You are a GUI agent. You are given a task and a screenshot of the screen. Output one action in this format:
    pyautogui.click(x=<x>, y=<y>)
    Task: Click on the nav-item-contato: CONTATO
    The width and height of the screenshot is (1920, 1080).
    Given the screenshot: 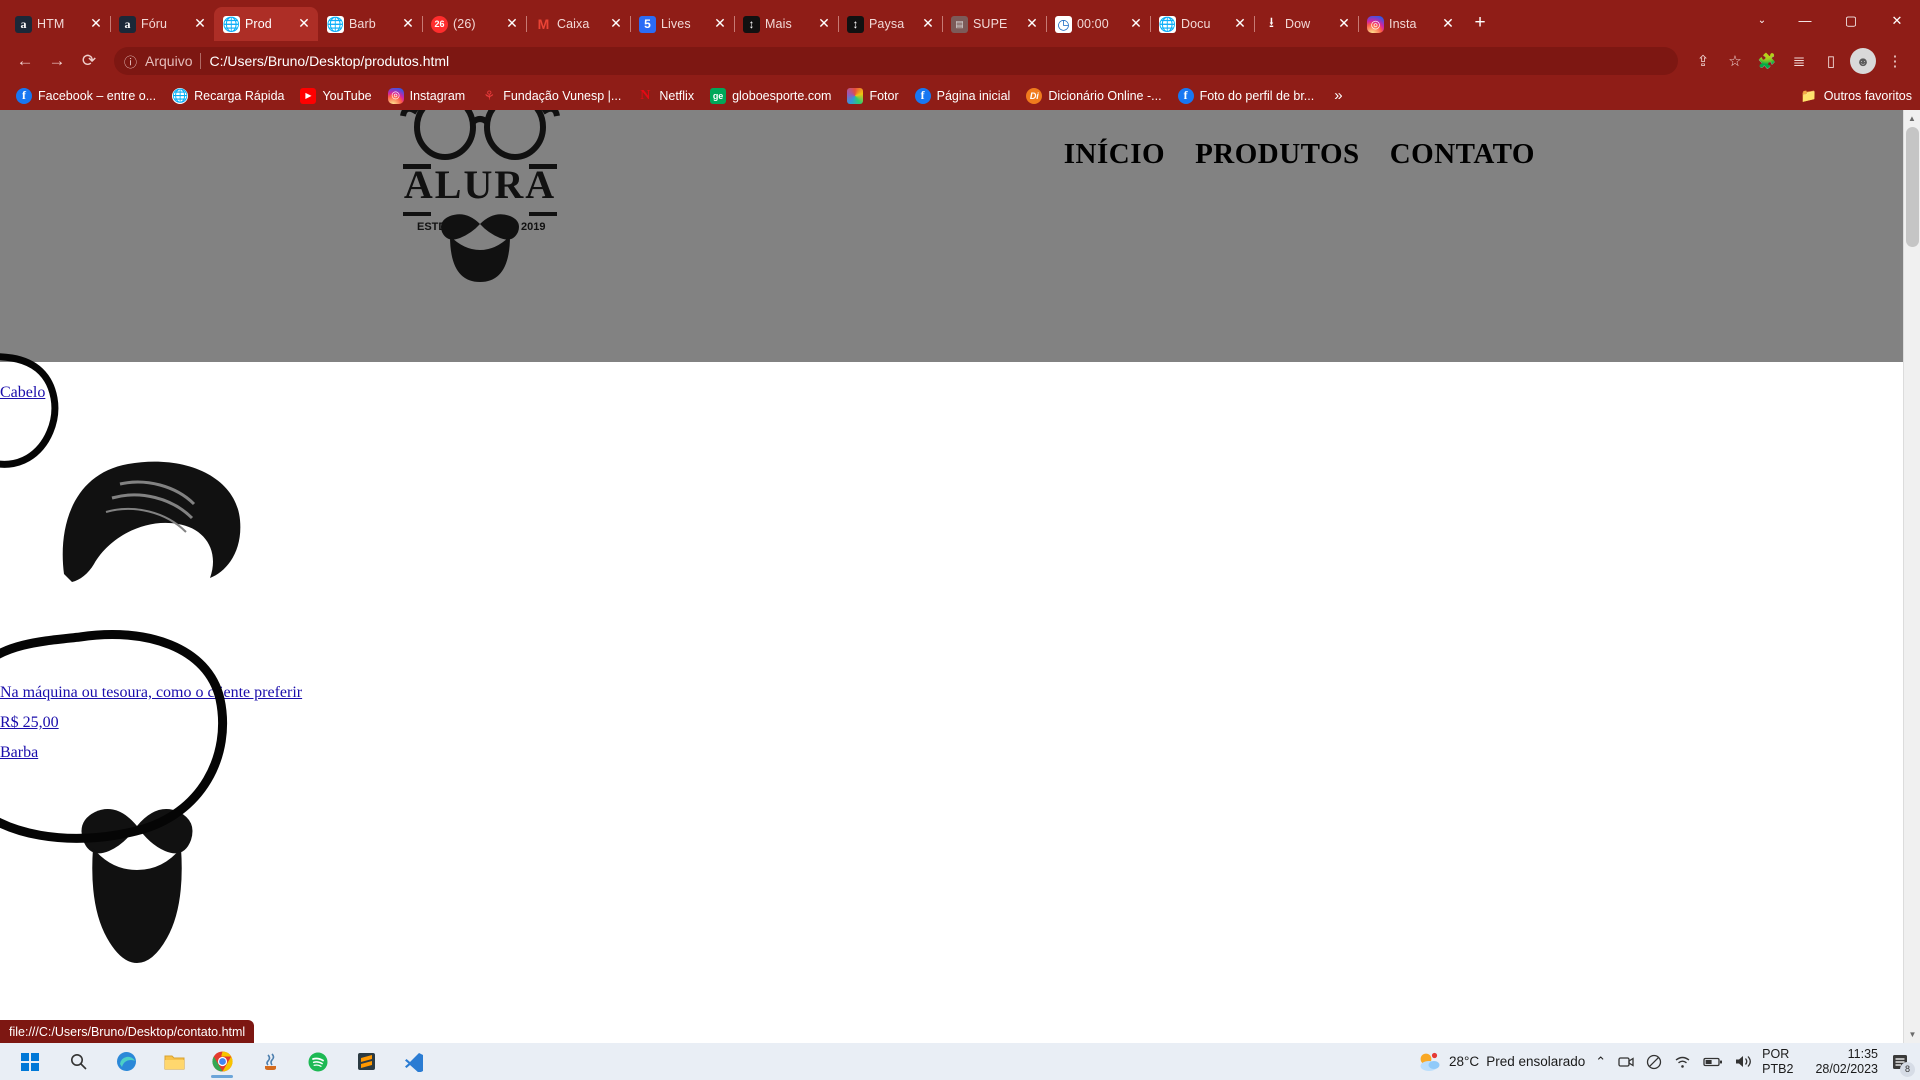 What is the action you would take?
    pyautogui.click(x=1462, y=154)
    